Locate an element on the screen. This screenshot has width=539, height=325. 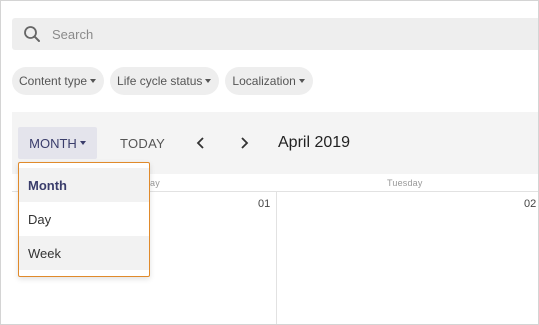
chevron-right-icon is located at coordinates (245, 143).